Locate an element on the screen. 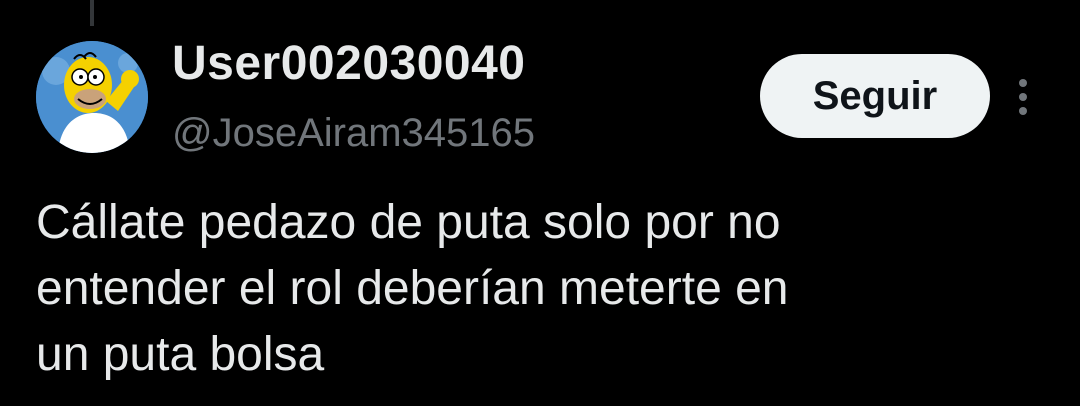 The width and height of the screenshot is (1080, 406). more-options-button is located at coordinates (1023, 97).